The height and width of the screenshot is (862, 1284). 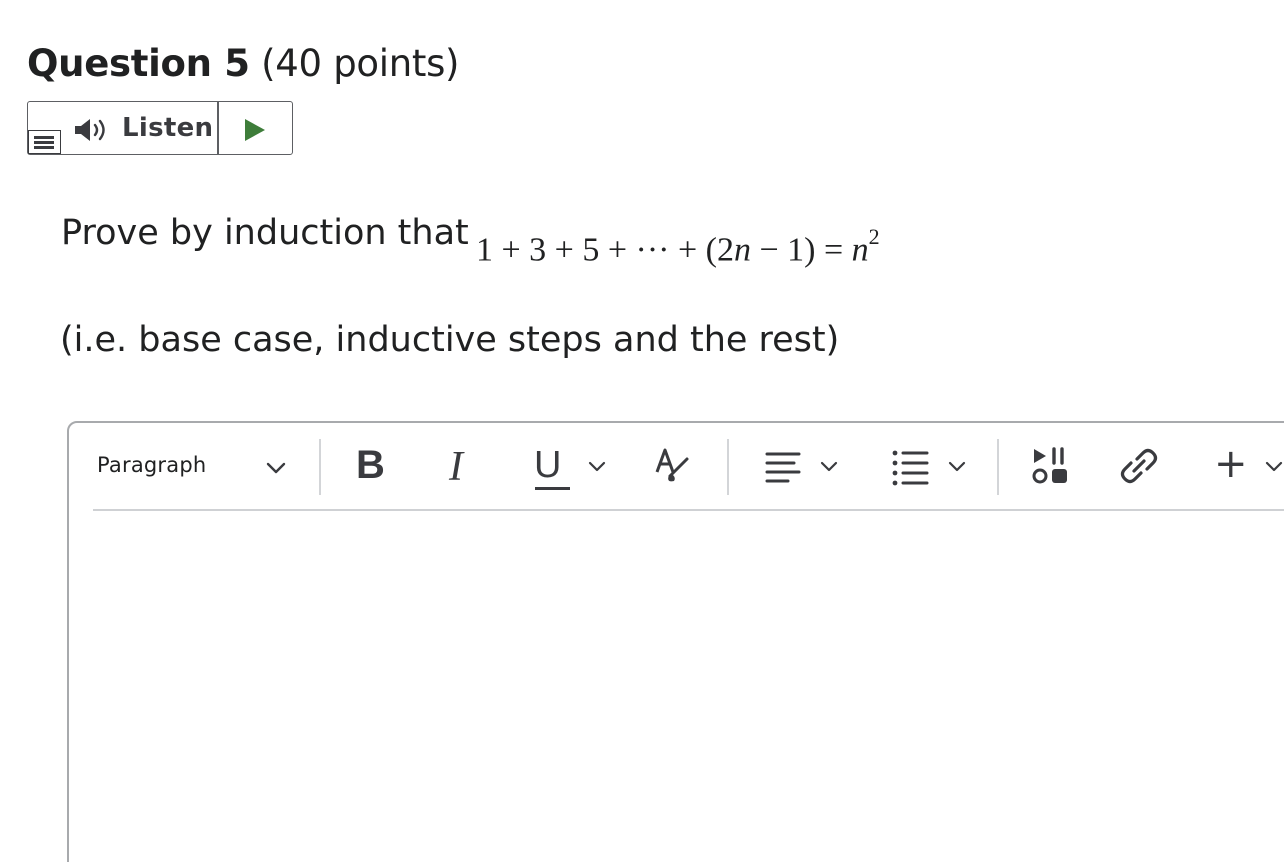 I want to click on formula-var2: n, so click(x=860, y=250).